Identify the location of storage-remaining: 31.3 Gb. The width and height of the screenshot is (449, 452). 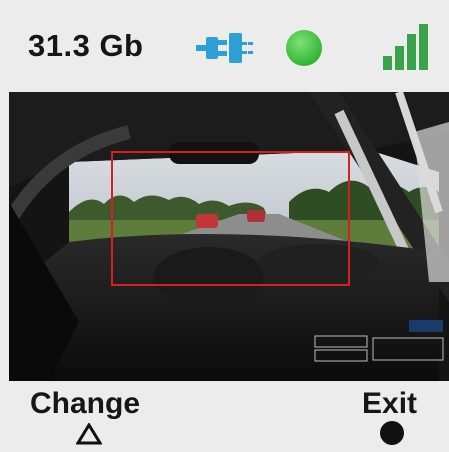
(86, 45).